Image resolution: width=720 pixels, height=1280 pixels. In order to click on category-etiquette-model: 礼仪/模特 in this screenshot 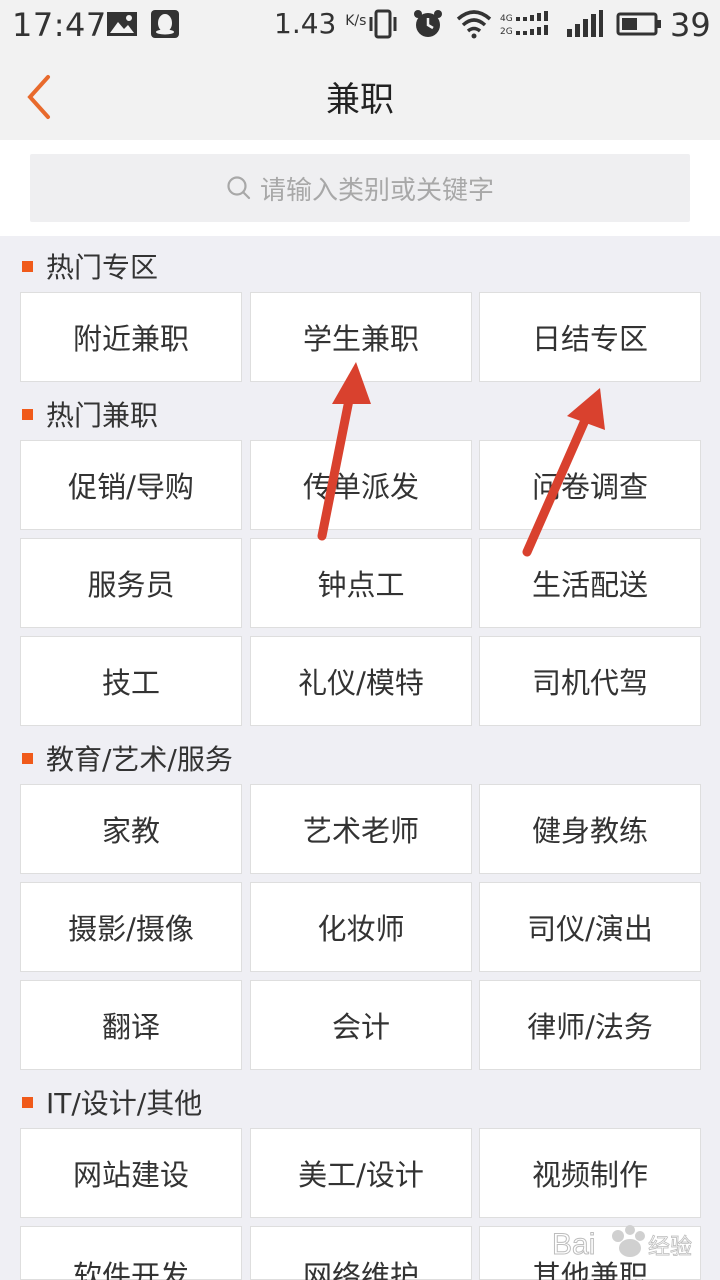, I will do `click(361, 681)`.